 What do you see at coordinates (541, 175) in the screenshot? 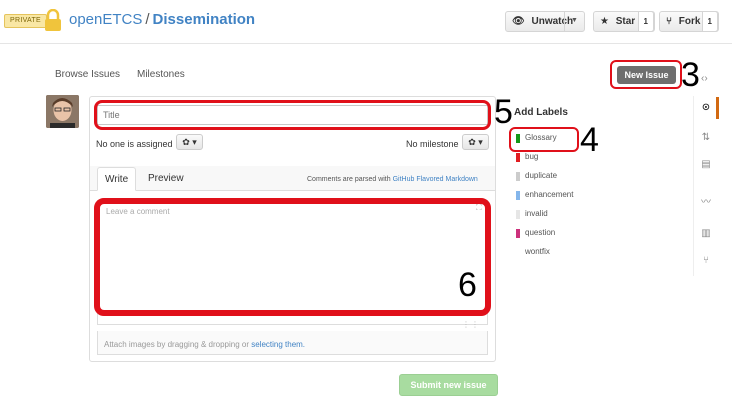
I see `label-name: duplicate` at bounding box center [541, 175].